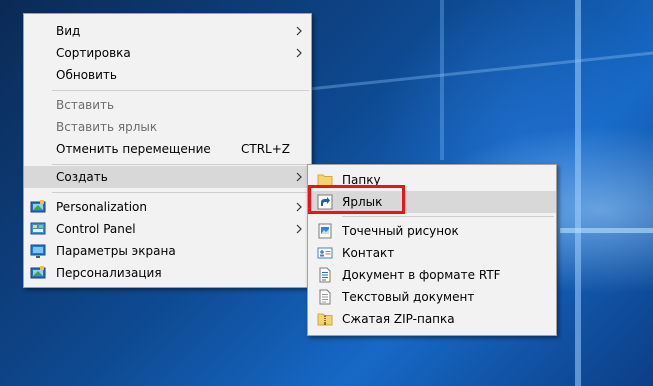  Describe the element at coordinates (38, 251) in the screenshot. I see `display-monitor-icon` at that location.